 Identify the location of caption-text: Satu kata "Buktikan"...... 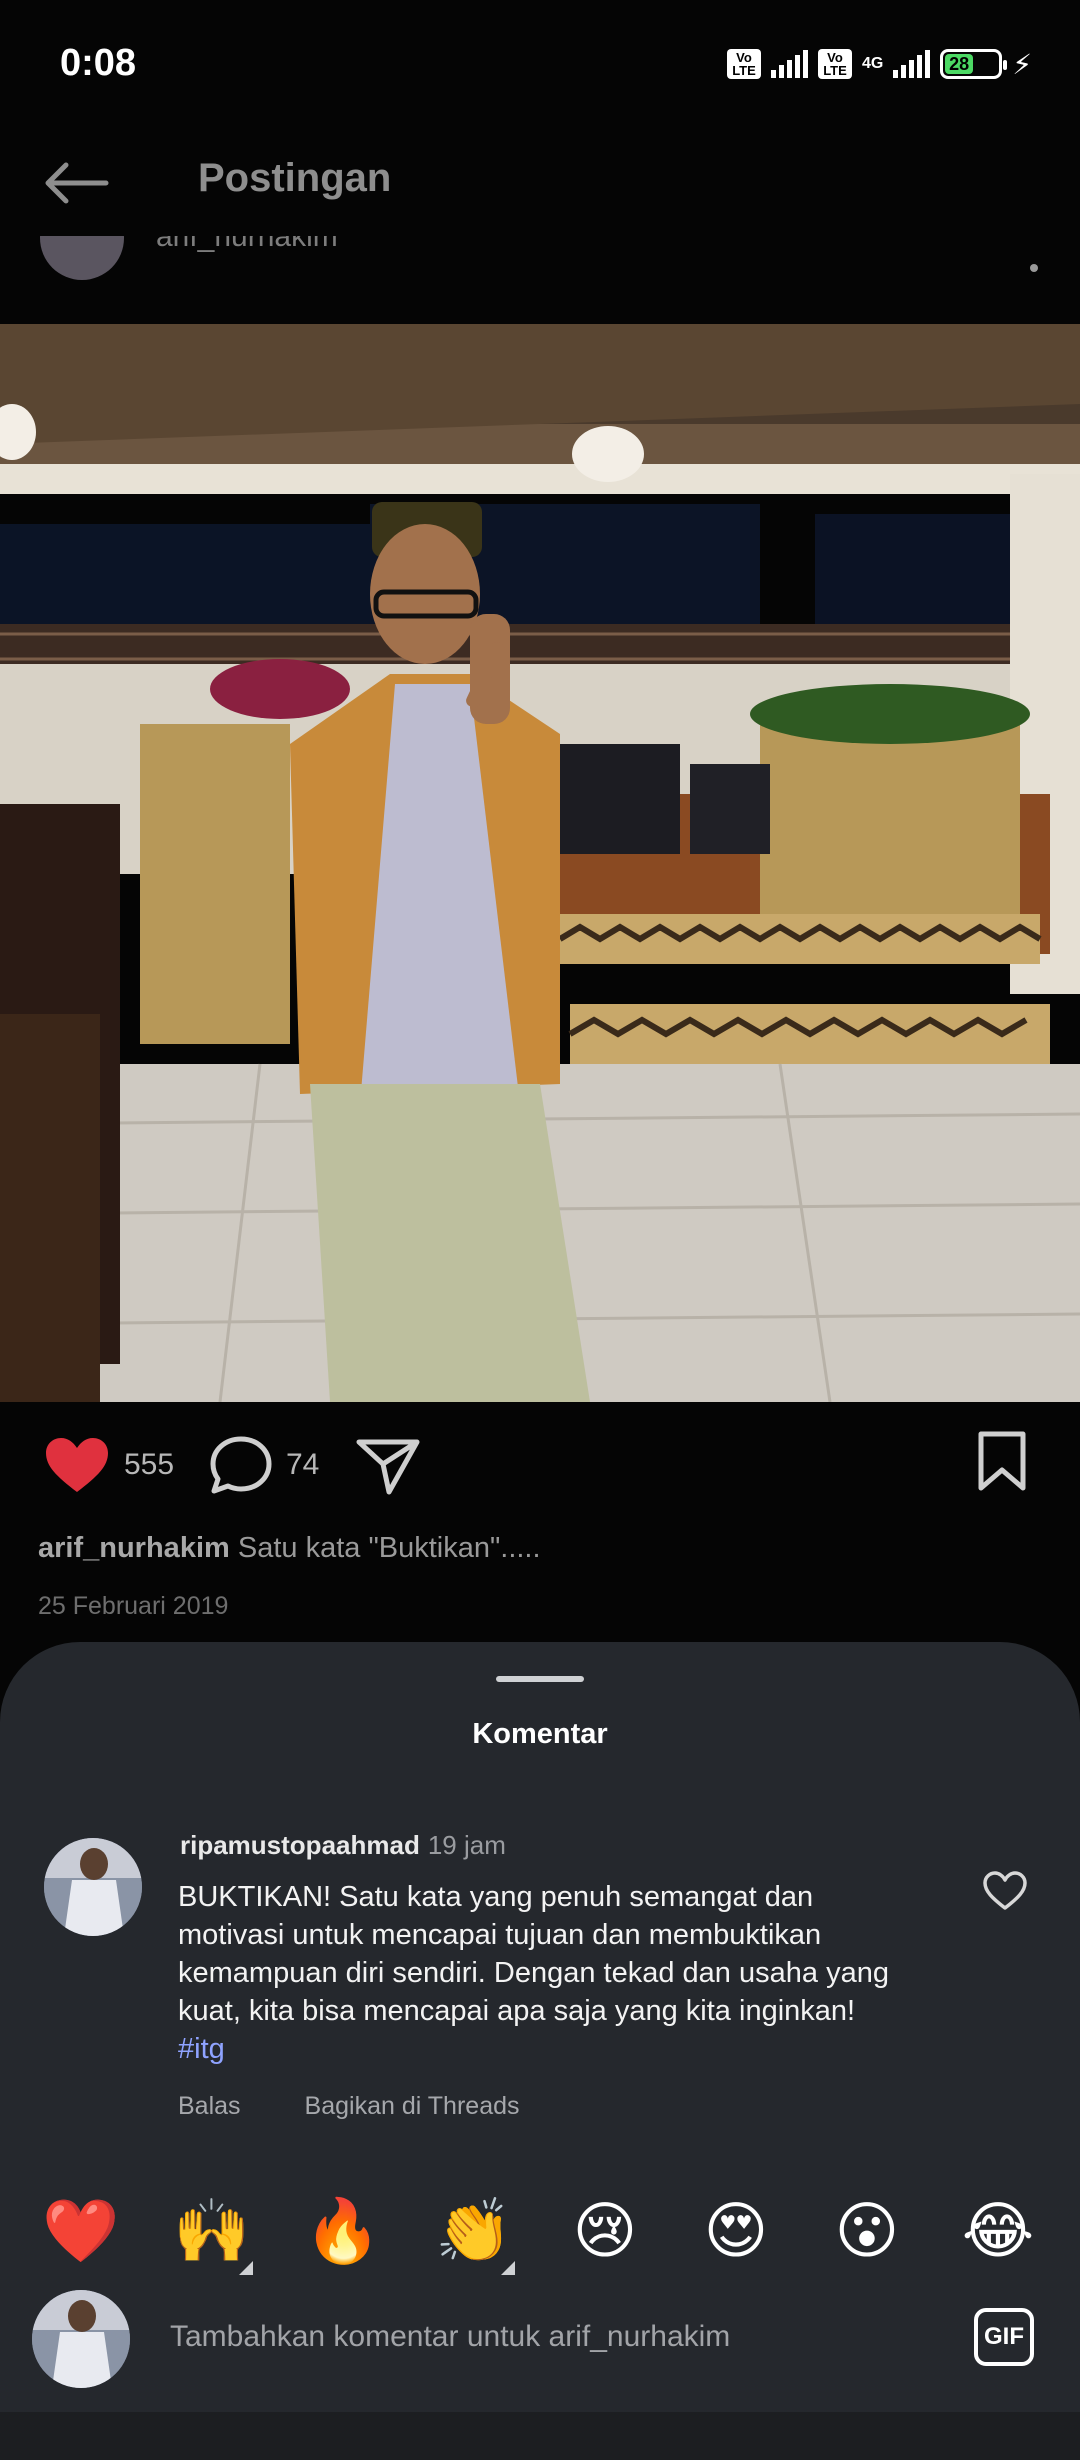
(389, 1548).